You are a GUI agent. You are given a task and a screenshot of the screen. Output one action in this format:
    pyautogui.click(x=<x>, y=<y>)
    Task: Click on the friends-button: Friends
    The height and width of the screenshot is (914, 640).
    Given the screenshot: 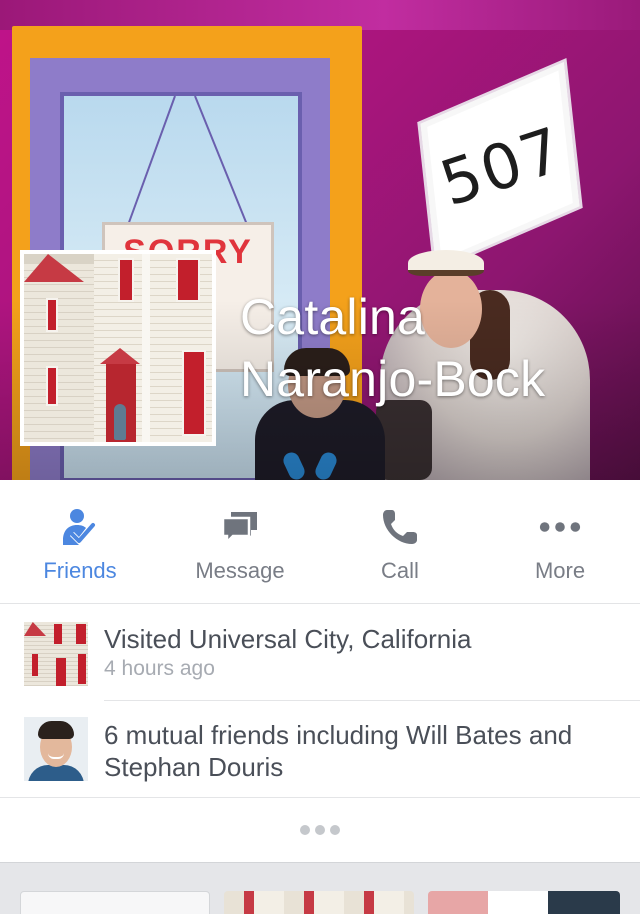 What is the action you would take?
    pyautogui.click(x=80, y=541)
    